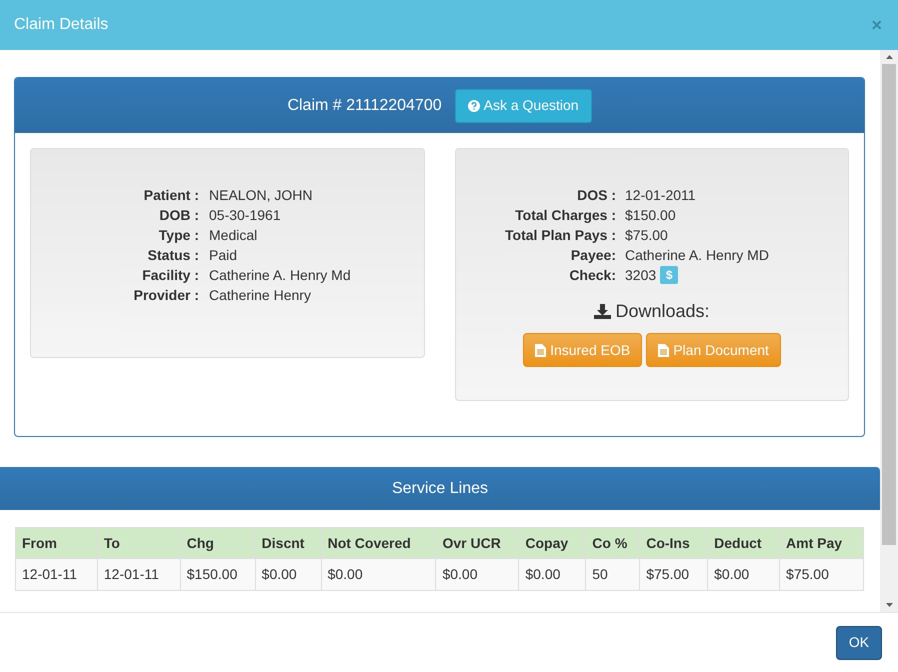  What do you see at coordinates (662, 311) in the screenshot?
I see `downloads-label: Downloads:` at bounding box center [662, 311].